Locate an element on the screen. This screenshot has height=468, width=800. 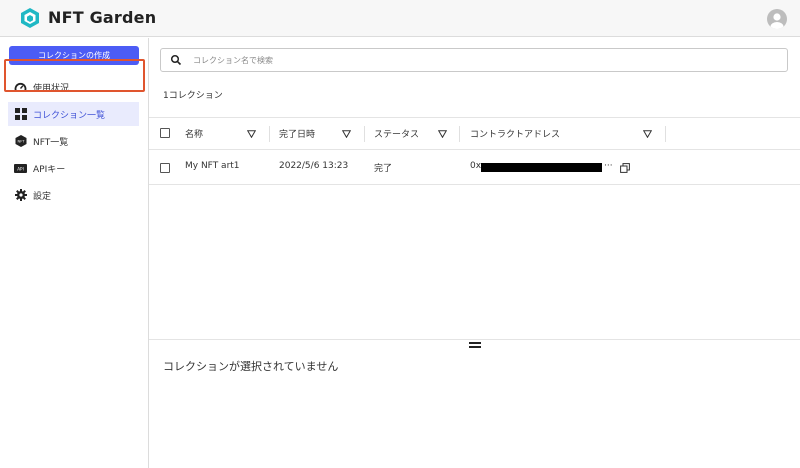
gear-icon is located at coordinates (20, 195).